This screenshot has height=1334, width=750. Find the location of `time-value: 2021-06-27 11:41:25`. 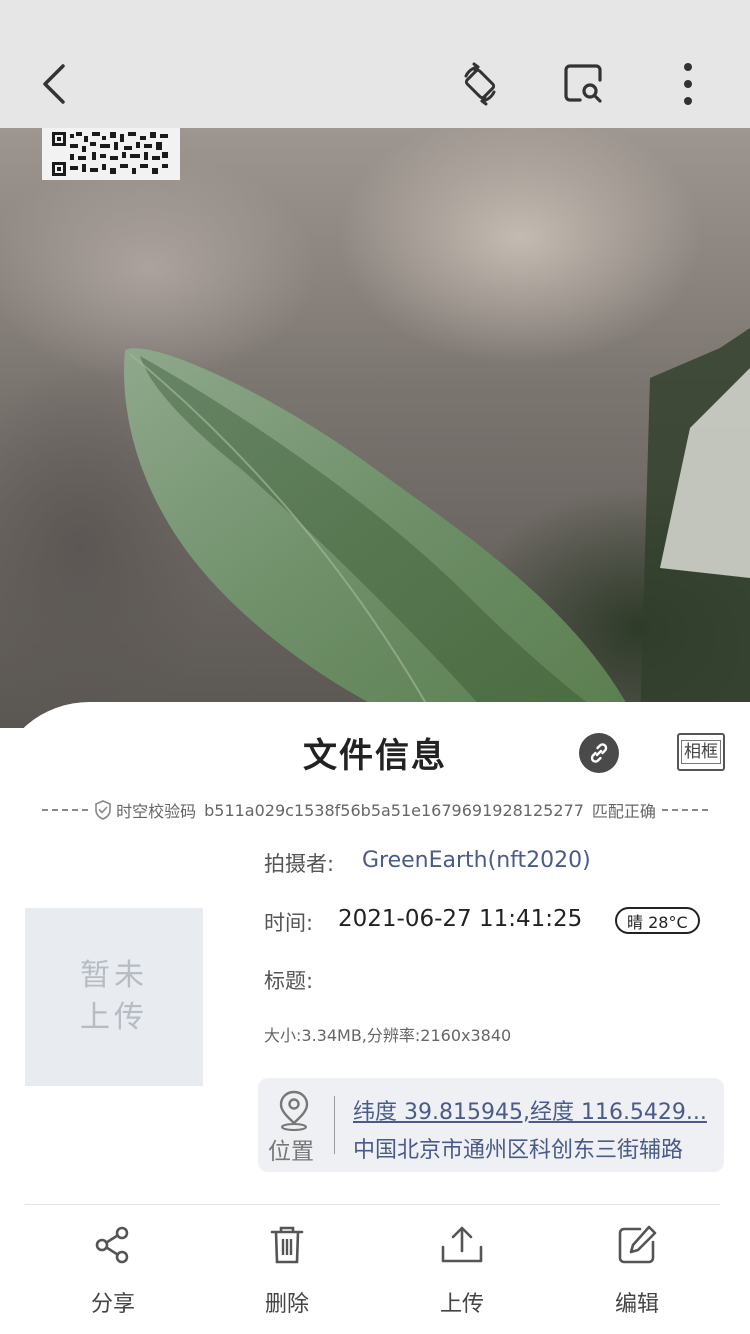

time-value: 2021-06-27 11:41:25 is located at coordinates (460, 919).